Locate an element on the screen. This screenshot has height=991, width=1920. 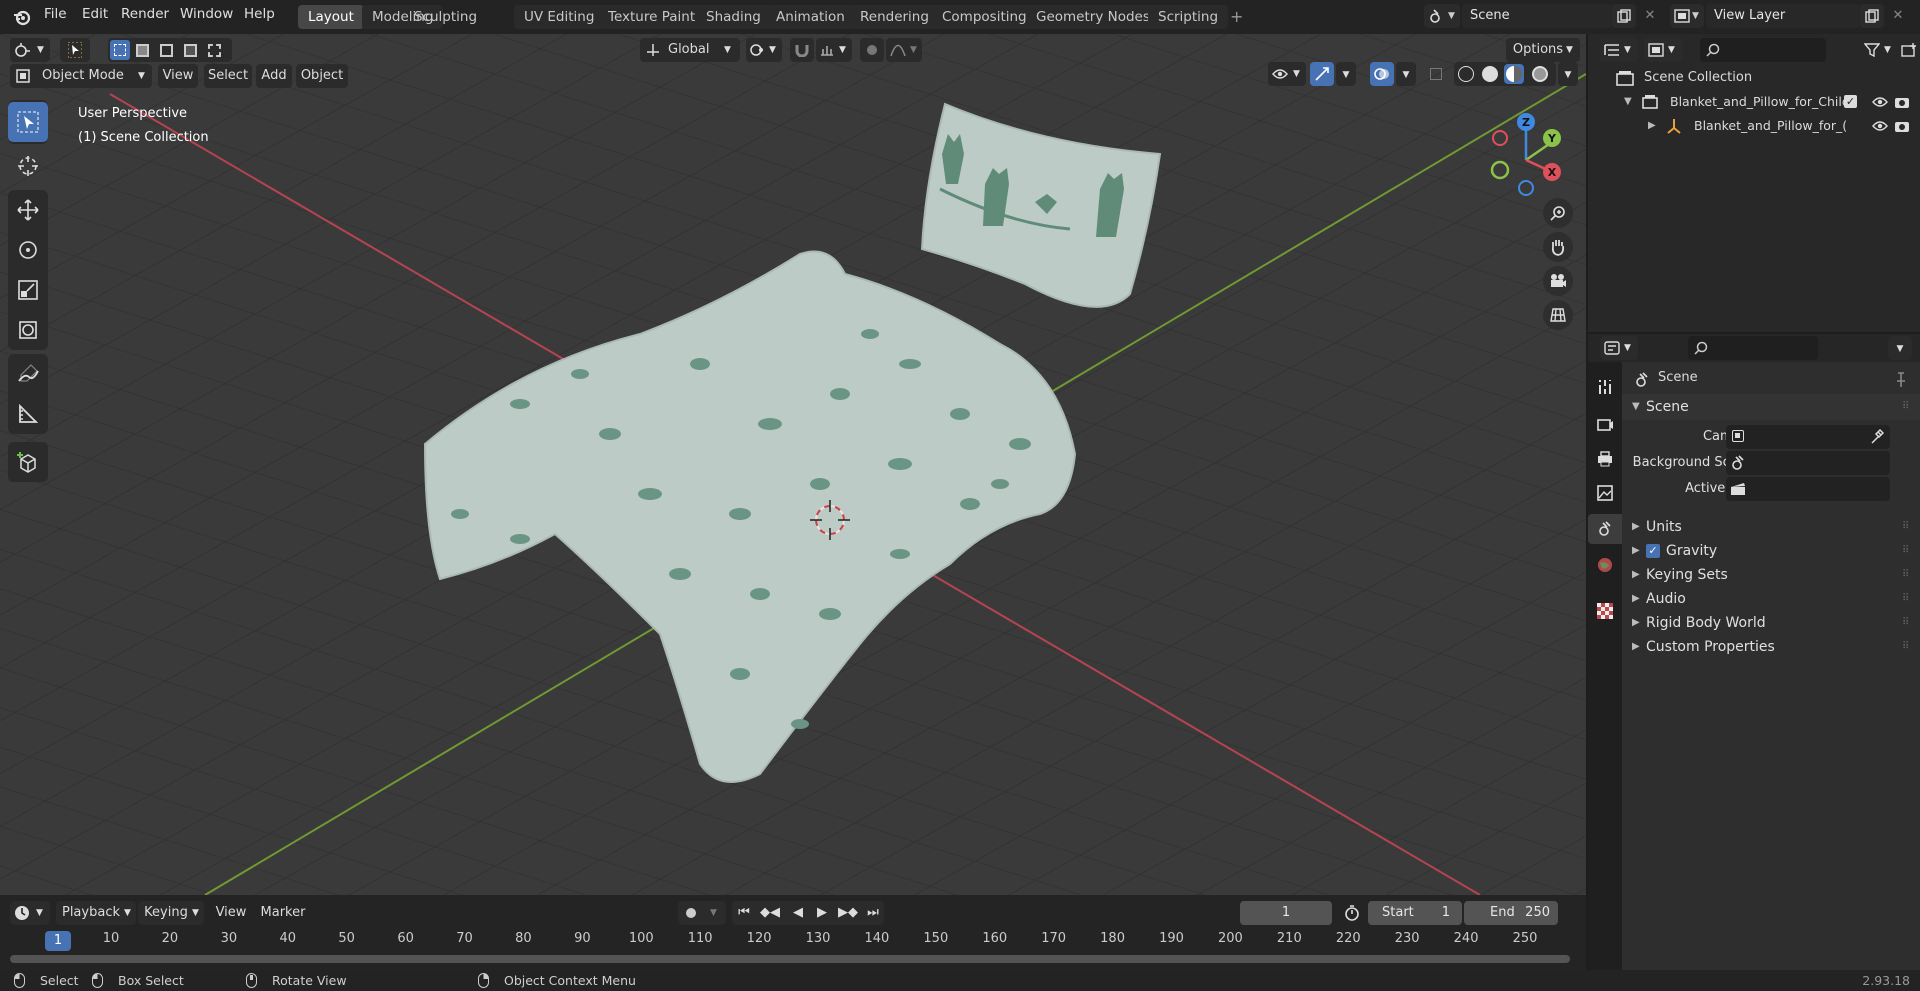
material-preview-shading-icon is located at coordinates (1514, 74).